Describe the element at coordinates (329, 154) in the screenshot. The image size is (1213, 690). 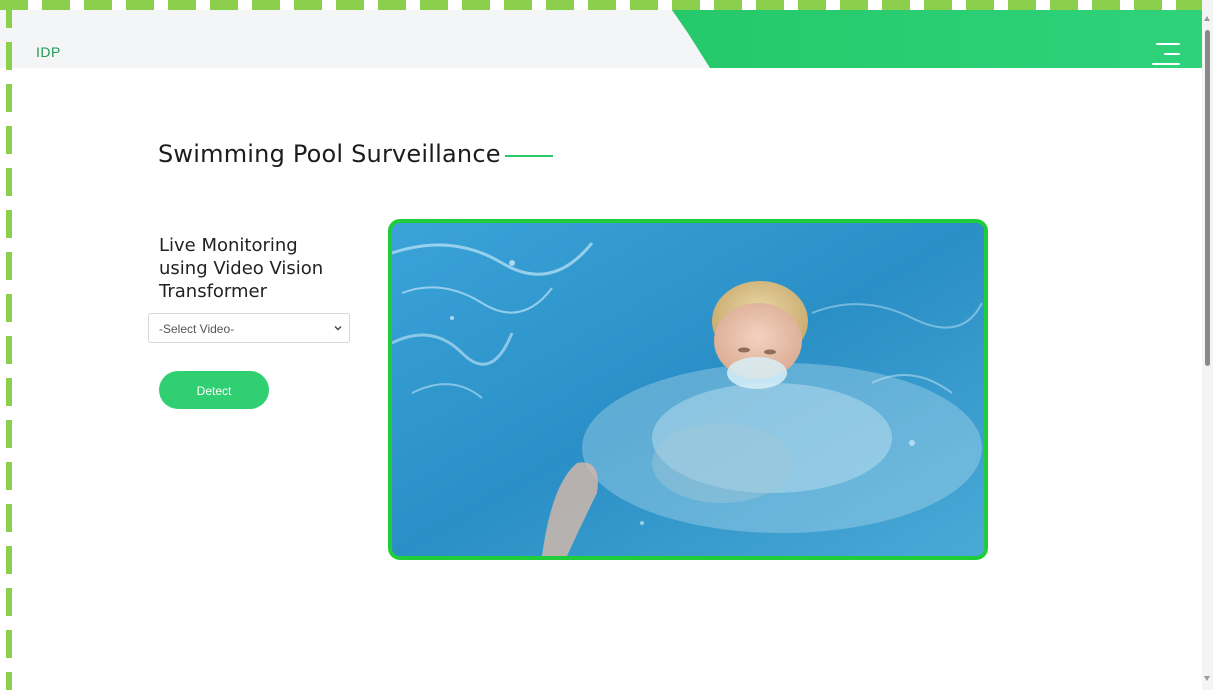
I see `page-title: Swimming Pool Surveillance` at that location.